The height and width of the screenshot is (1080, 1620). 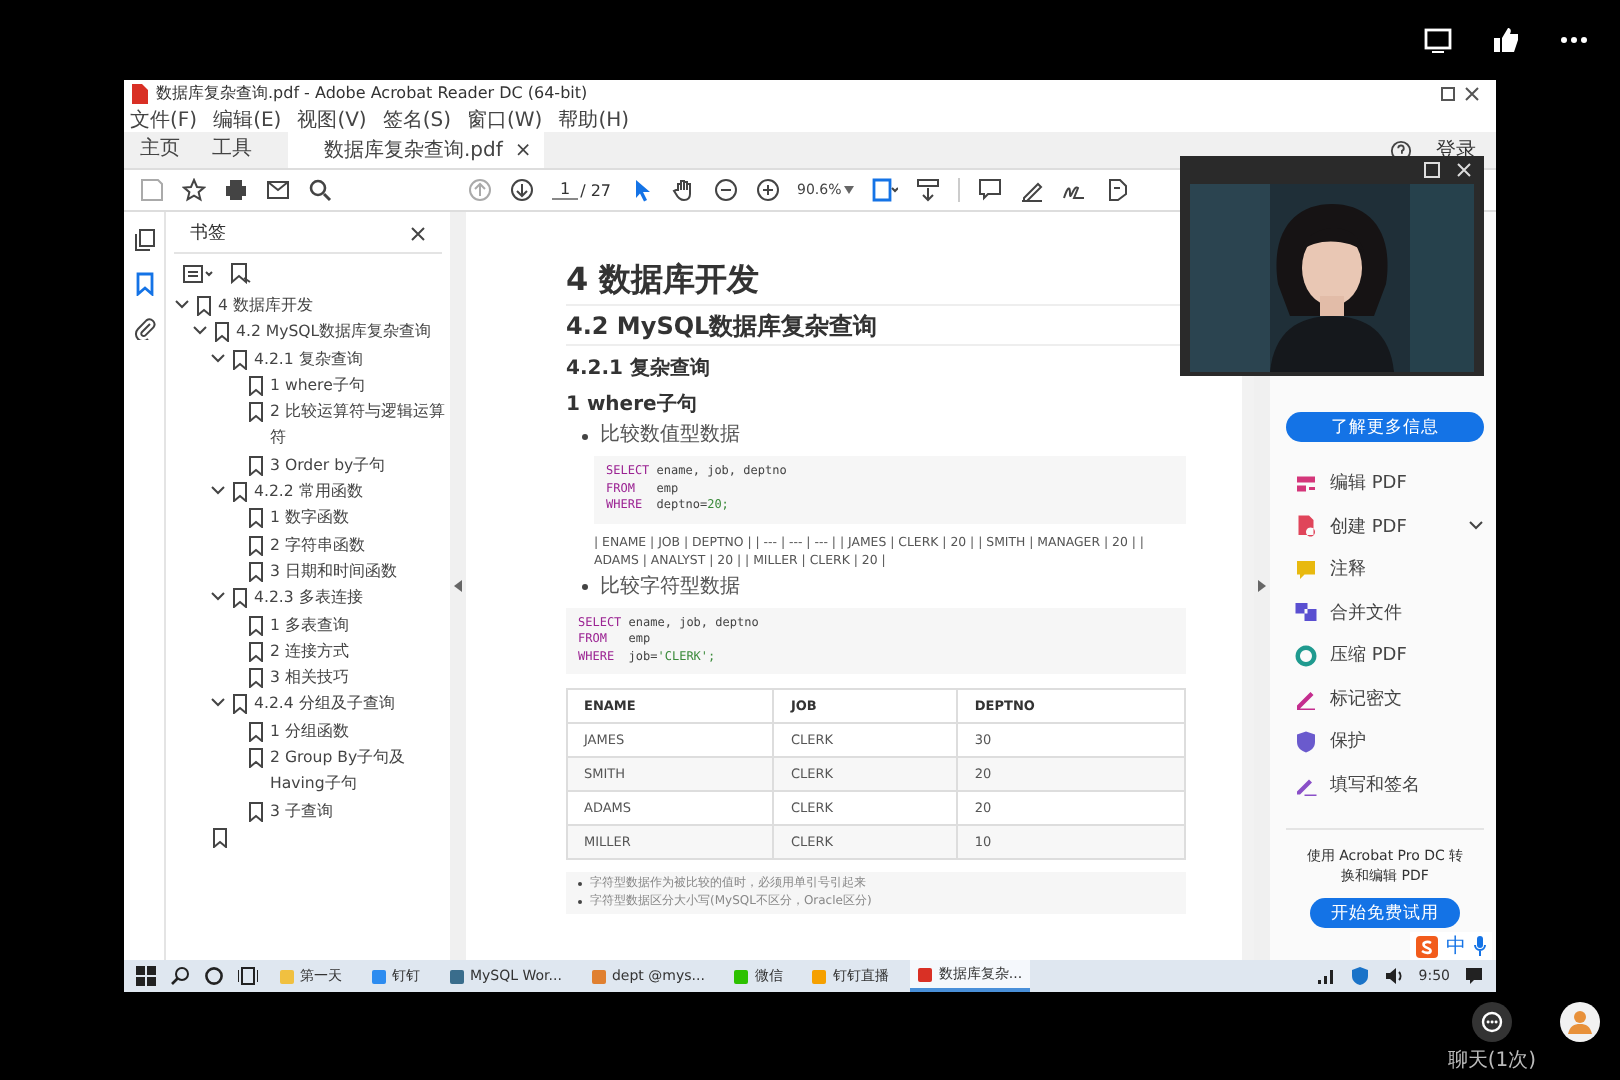 I want to click on tool-item: 编辑 PDF, so click(x=1368, y=483).